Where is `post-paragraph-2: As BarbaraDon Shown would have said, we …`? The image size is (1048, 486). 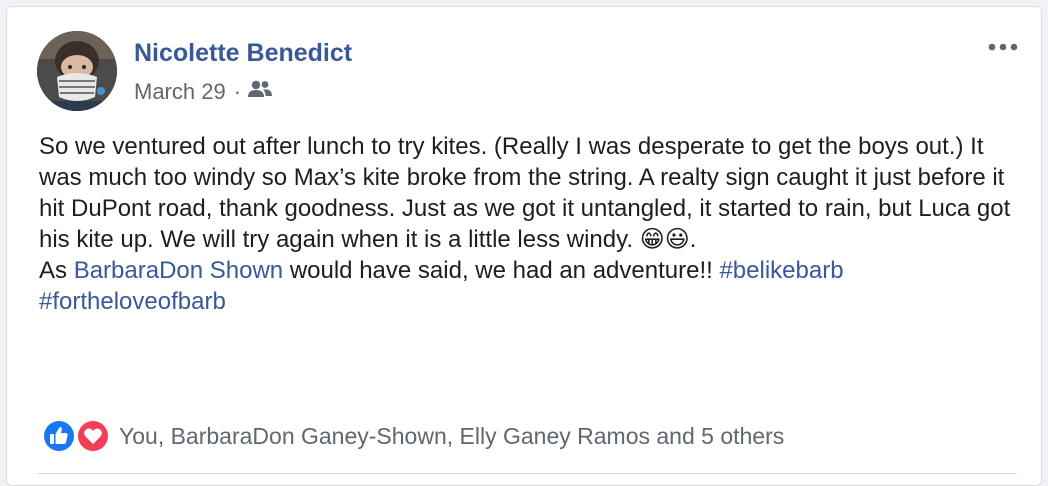 post-paragraph-2: As BarbaraDon Shown would have said, we … is located at coordinates (534, 286).